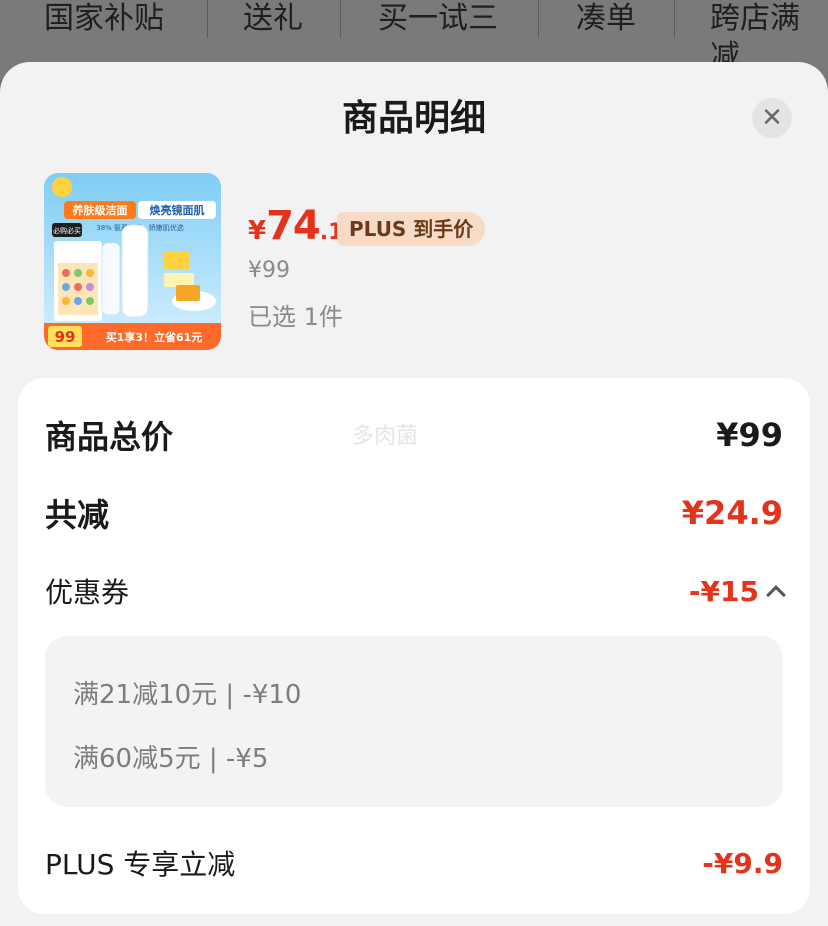 This screenshot has height=926, width=828. Describe the element at coordinates (415, 591) in the screenshot. I see `coupon-row: 优惠券 -¥15` at that location.